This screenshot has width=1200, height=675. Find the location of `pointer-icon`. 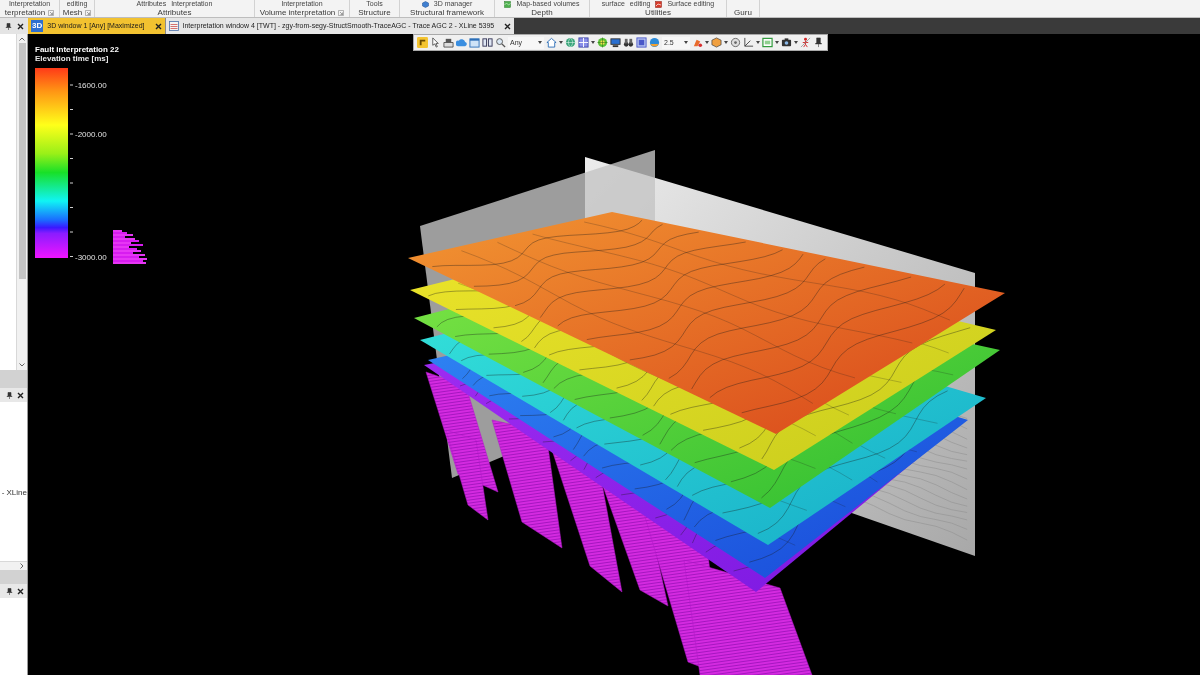

pointer-icon is located at coordinates (435, 42).